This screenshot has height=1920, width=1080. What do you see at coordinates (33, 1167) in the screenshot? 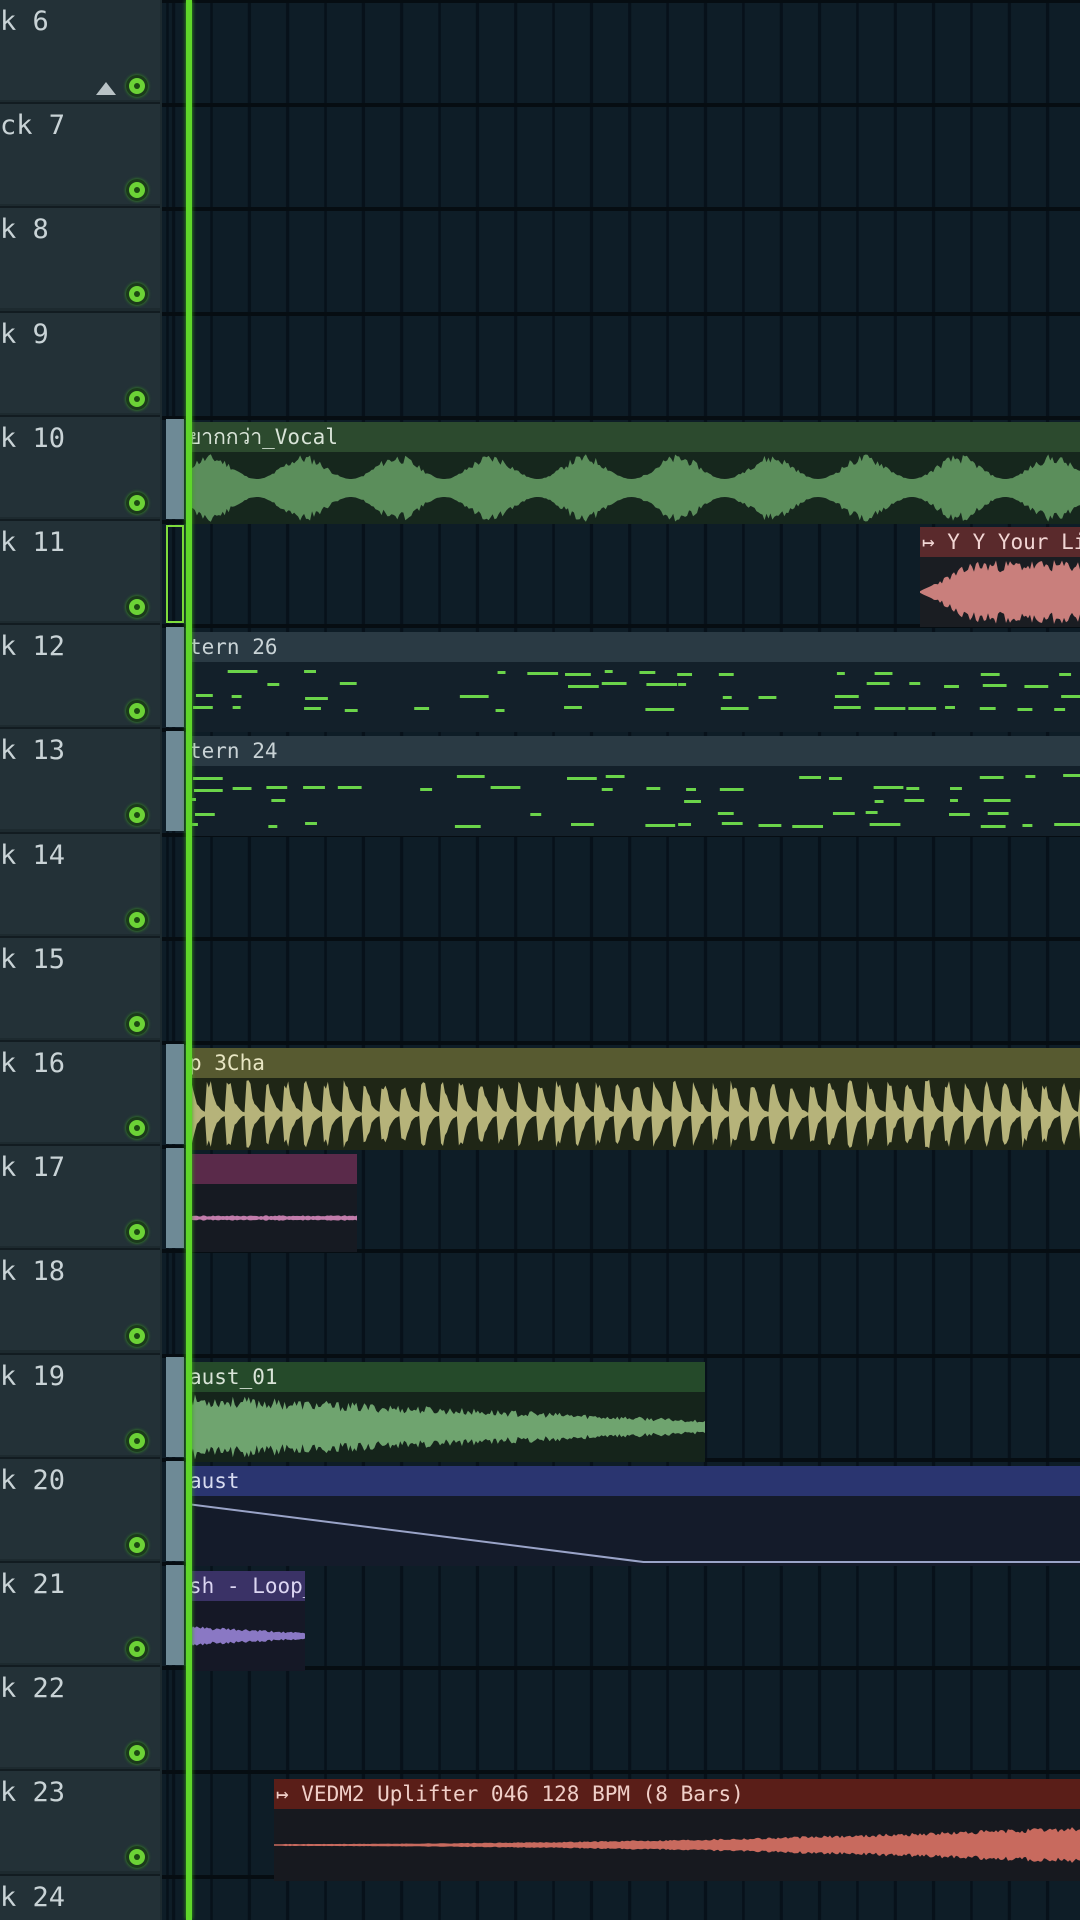
I see `track-name: k 17` at bounding box center [33, 1167].